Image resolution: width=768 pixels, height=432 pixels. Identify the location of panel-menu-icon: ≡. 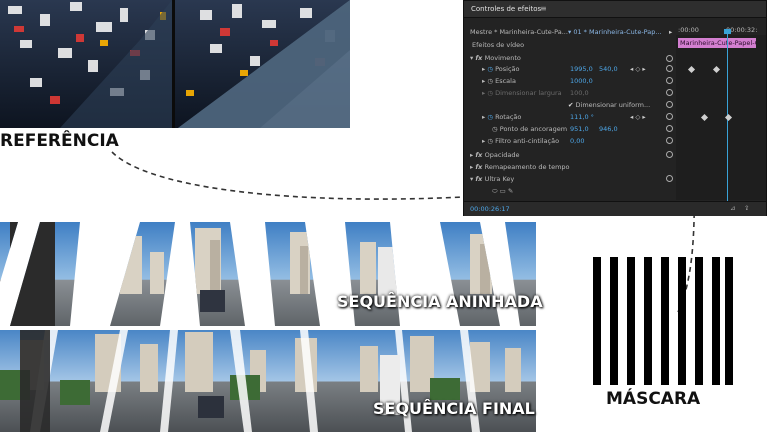
(543, 8).